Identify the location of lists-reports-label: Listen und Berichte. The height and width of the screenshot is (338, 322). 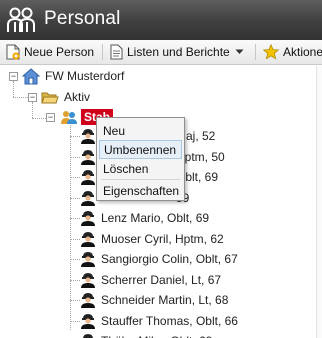
(178, 52).